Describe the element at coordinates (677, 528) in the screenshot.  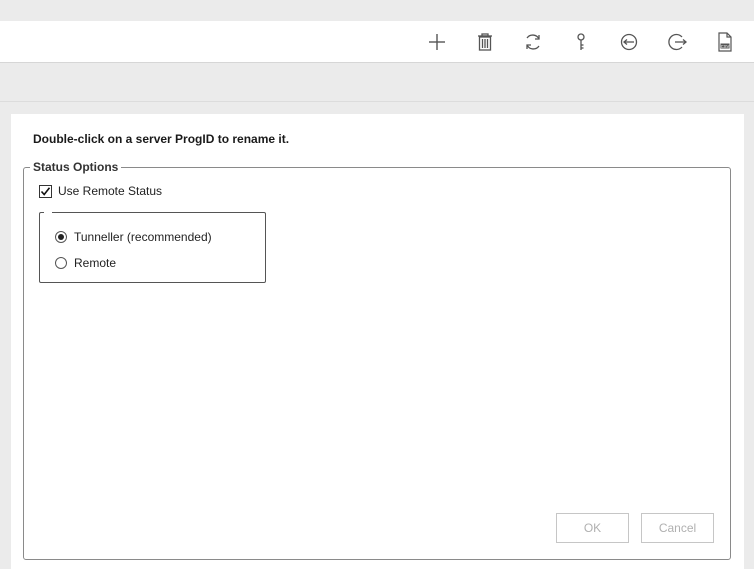
I see `cancel-button: Cancel` at that location.